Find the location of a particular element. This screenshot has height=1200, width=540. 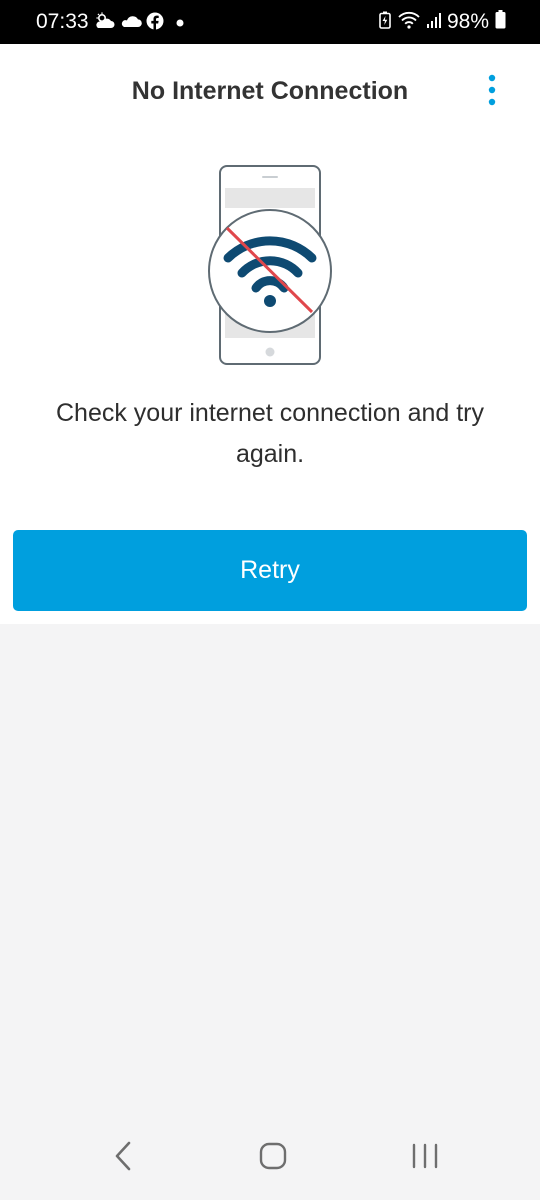

more-vertical-icon is located at coordinates (492, 92).